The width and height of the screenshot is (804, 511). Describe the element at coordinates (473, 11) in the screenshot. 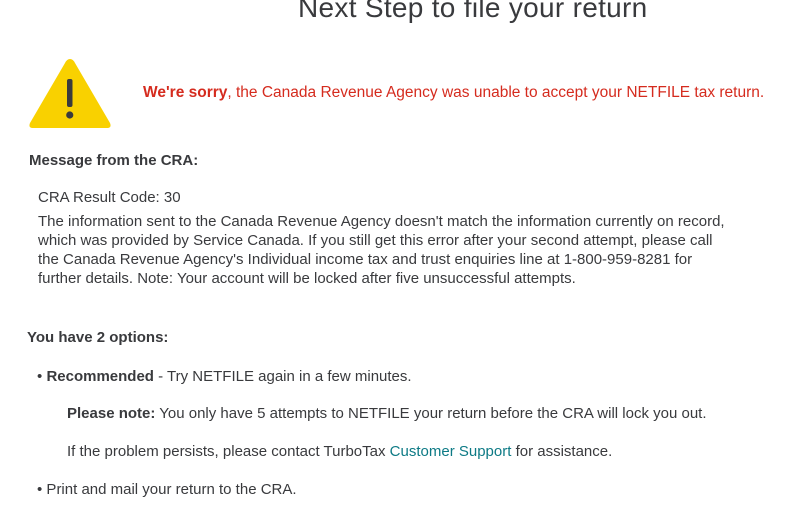

I see `page-title: Next Step to file your return` at that location.